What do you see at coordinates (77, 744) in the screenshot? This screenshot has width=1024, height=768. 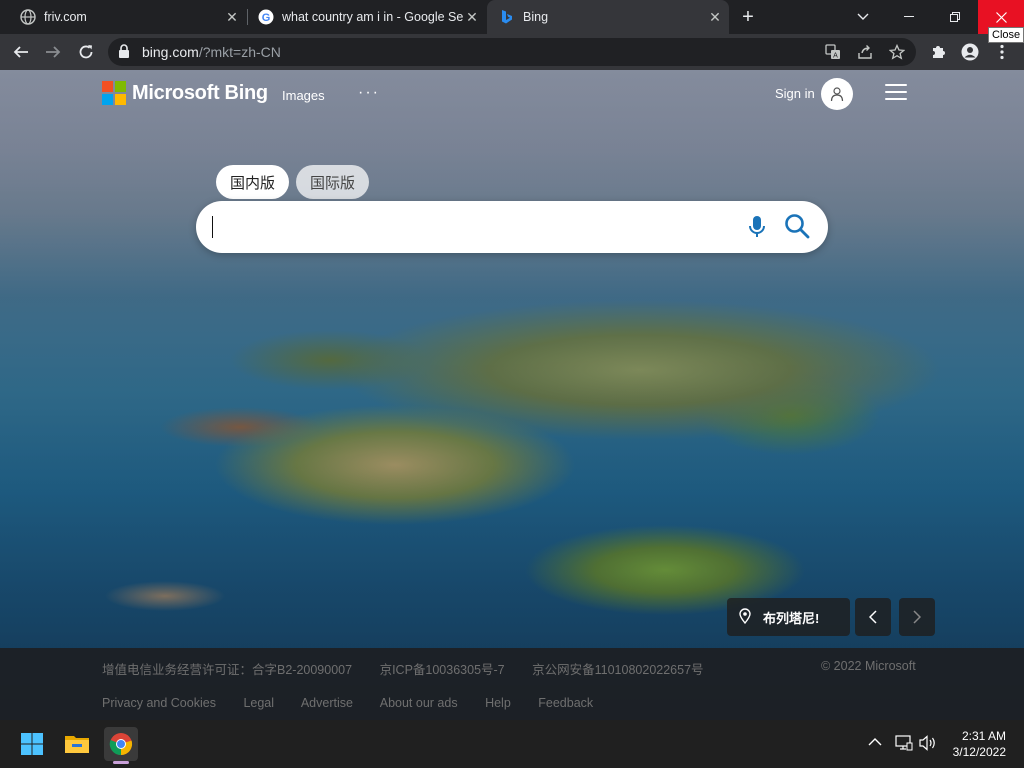 I see `file-explorer-icon` at bounding box center [77, 744].